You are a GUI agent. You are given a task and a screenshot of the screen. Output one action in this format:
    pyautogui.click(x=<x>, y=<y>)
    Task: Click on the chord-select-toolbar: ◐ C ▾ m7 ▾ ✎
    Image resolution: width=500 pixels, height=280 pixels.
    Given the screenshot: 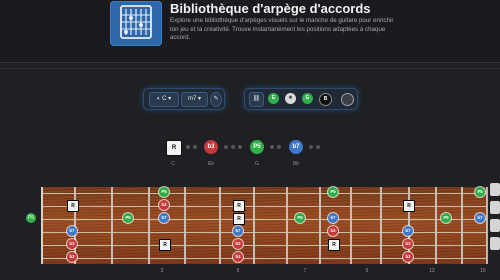 What is the action you would take?
    pyautogui.click(x=184, y=99)
    